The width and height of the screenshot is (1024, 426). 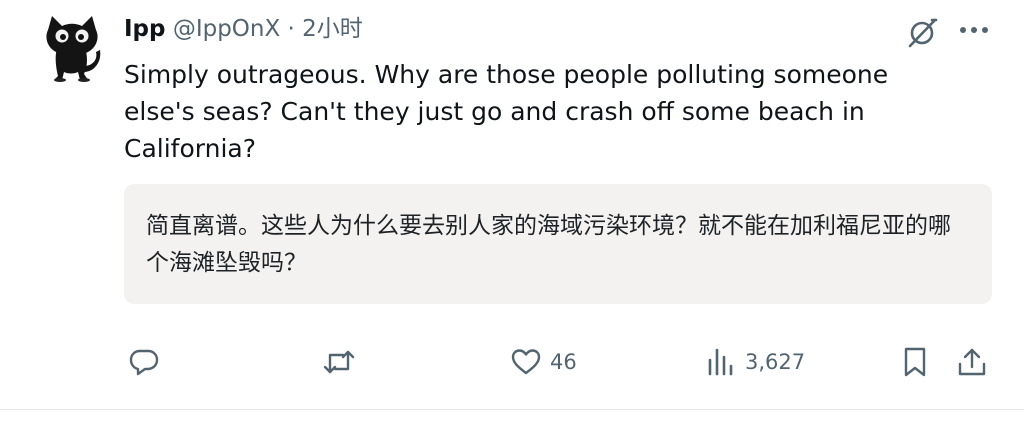 I want to click on black-cat-icon, so click(x=73, y=49).